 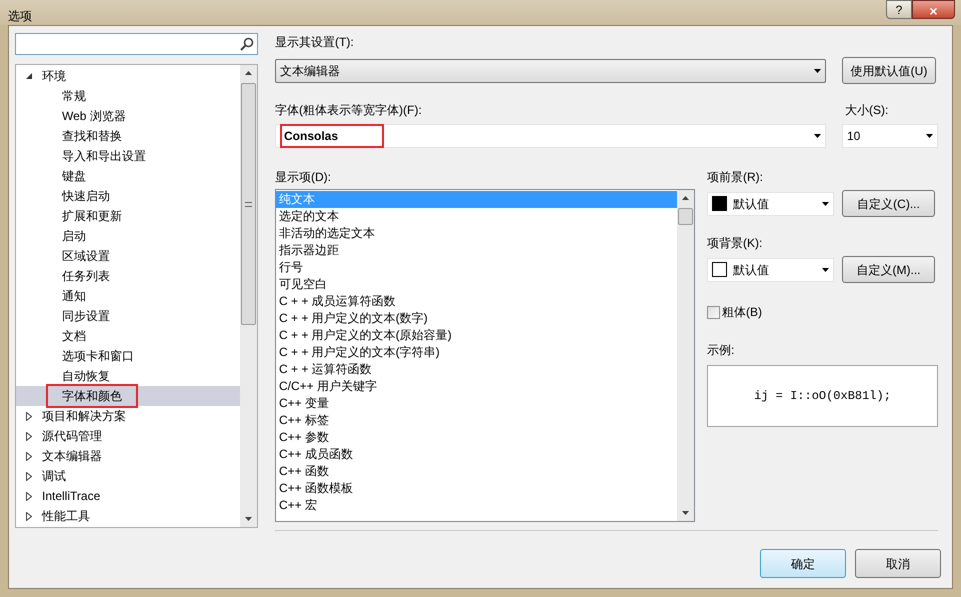 I want to click on checkbox, so click(x=713, y=312).